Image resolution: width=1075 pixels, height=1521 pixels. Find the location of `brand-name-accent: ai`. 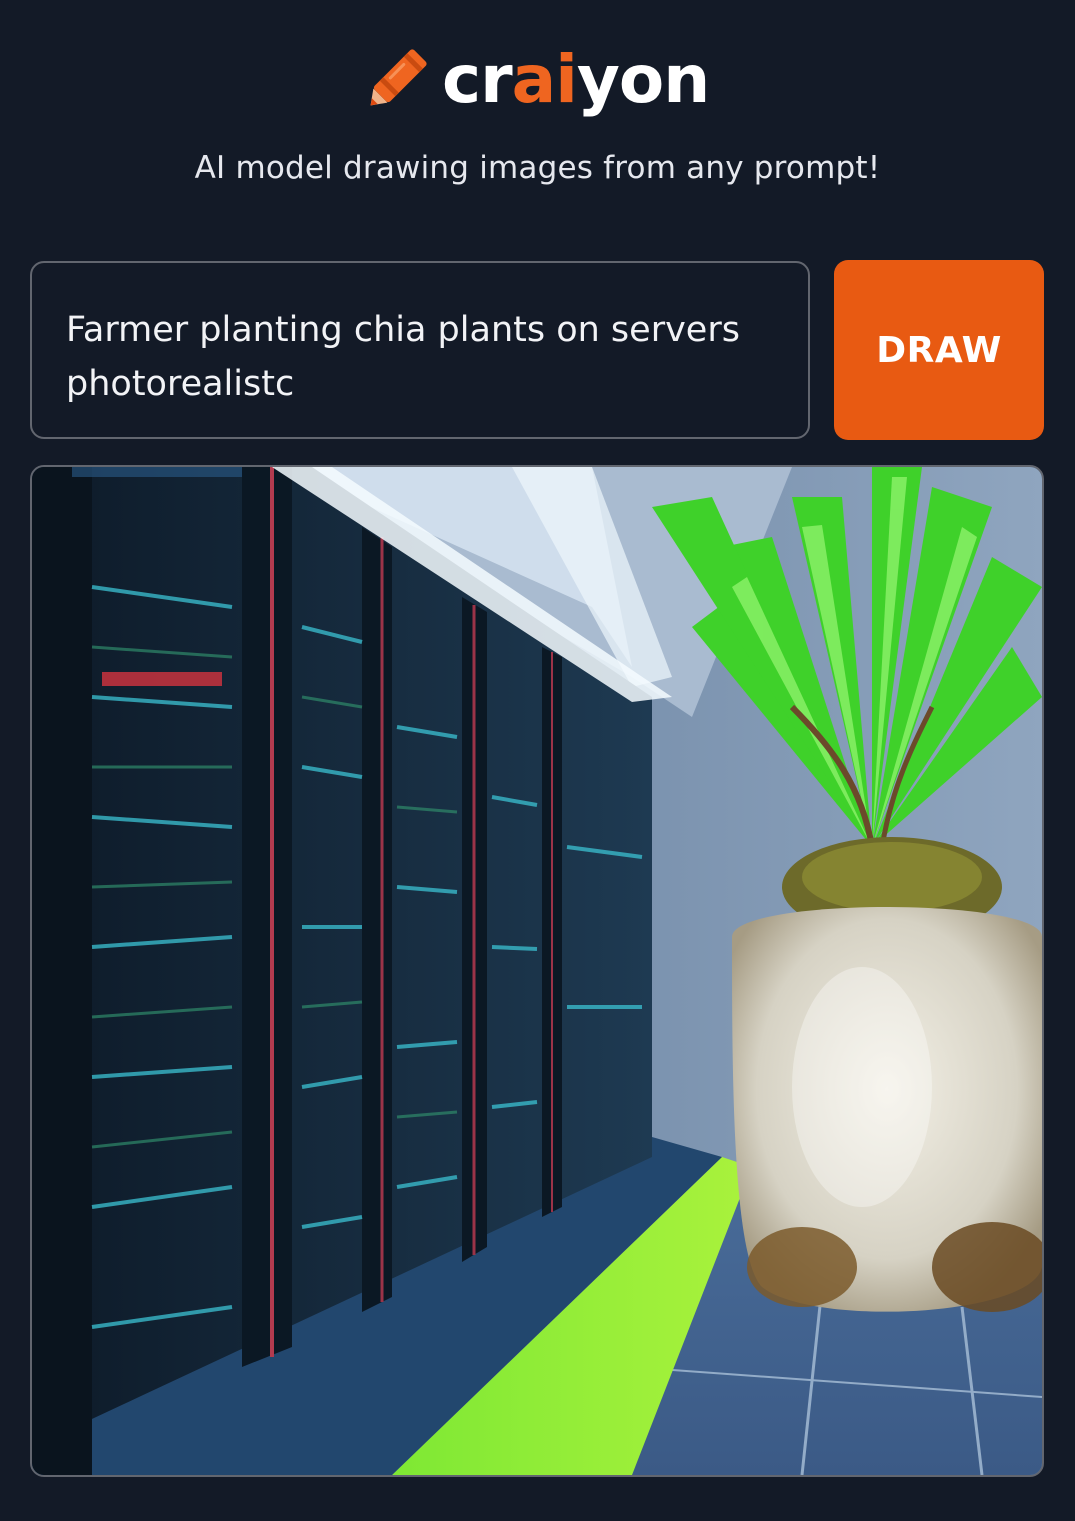

brand-name-accent: ai is located at coordinates (544, 79).